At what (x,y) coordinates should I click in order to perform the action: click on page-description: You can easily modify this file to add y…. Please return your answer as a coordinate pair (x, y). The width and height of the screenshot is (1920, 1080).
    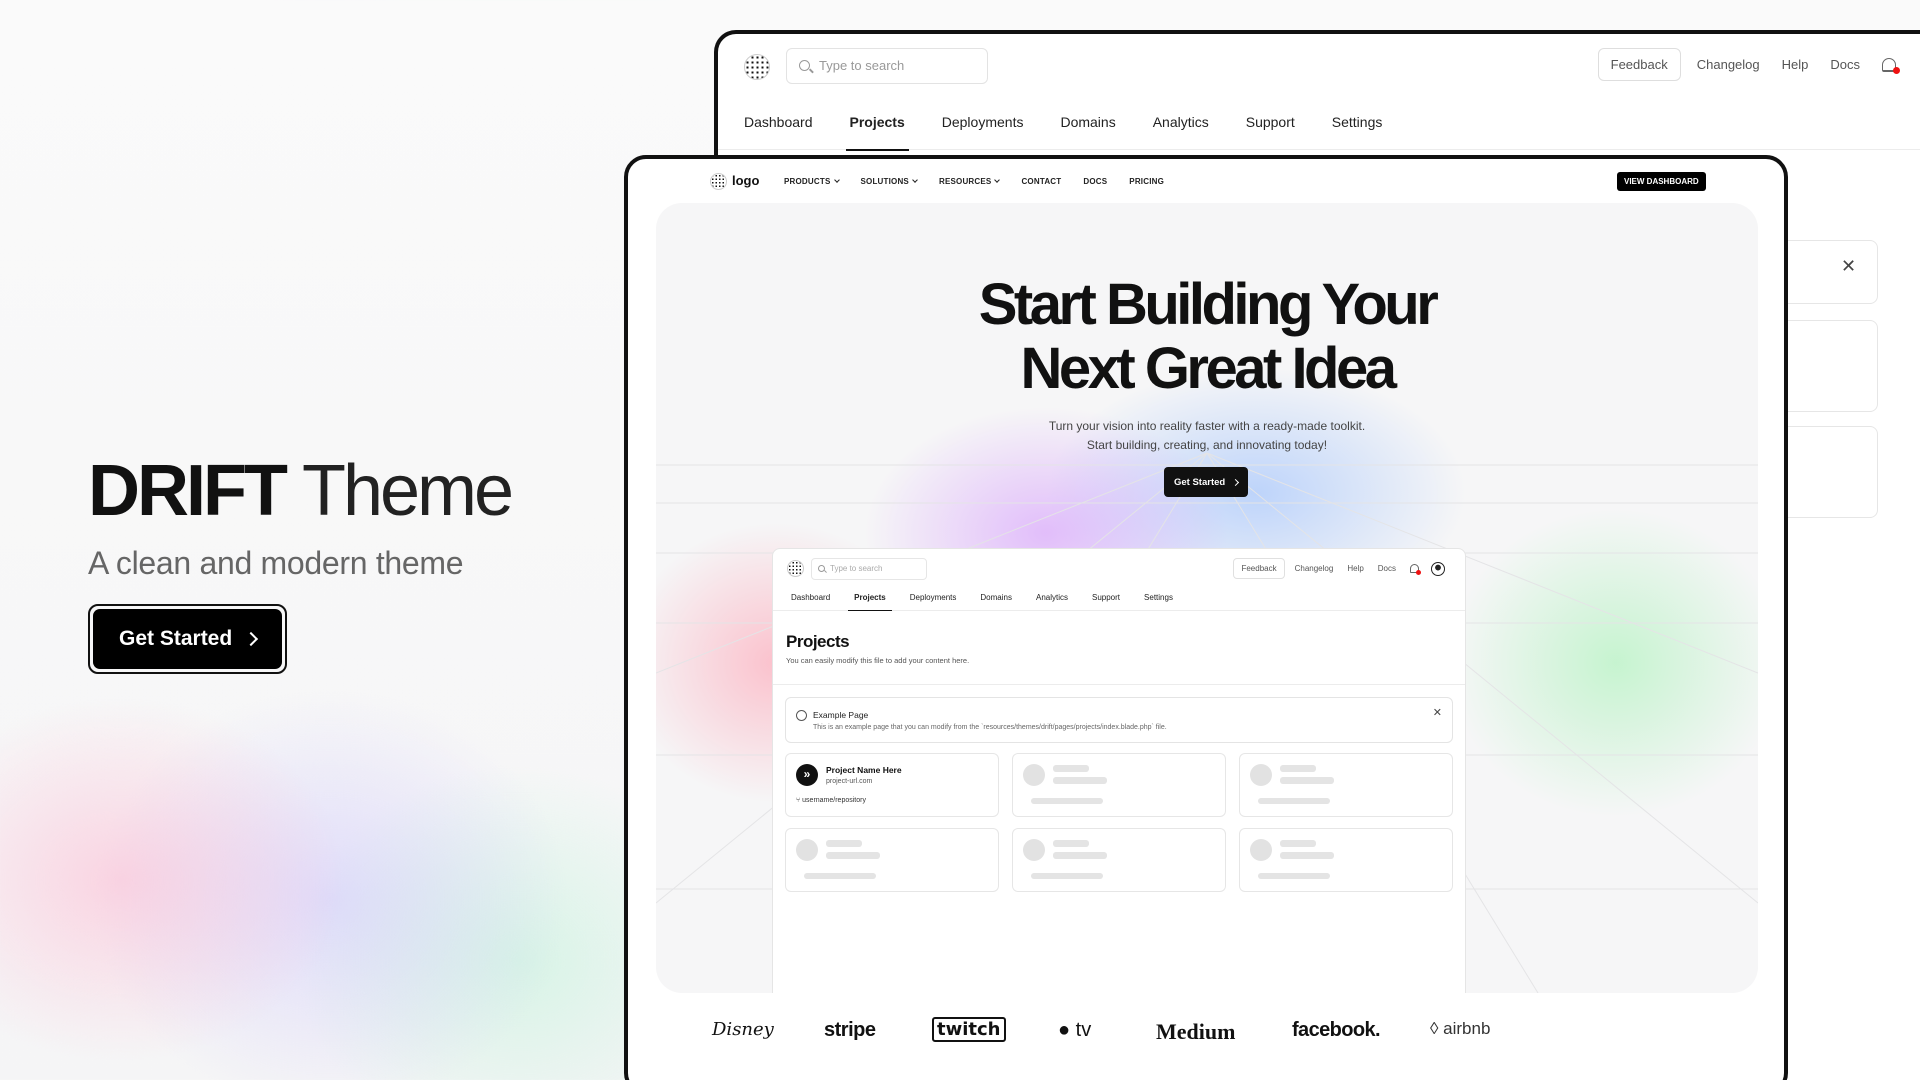
    Looking at the image, I should click on (878, 660).